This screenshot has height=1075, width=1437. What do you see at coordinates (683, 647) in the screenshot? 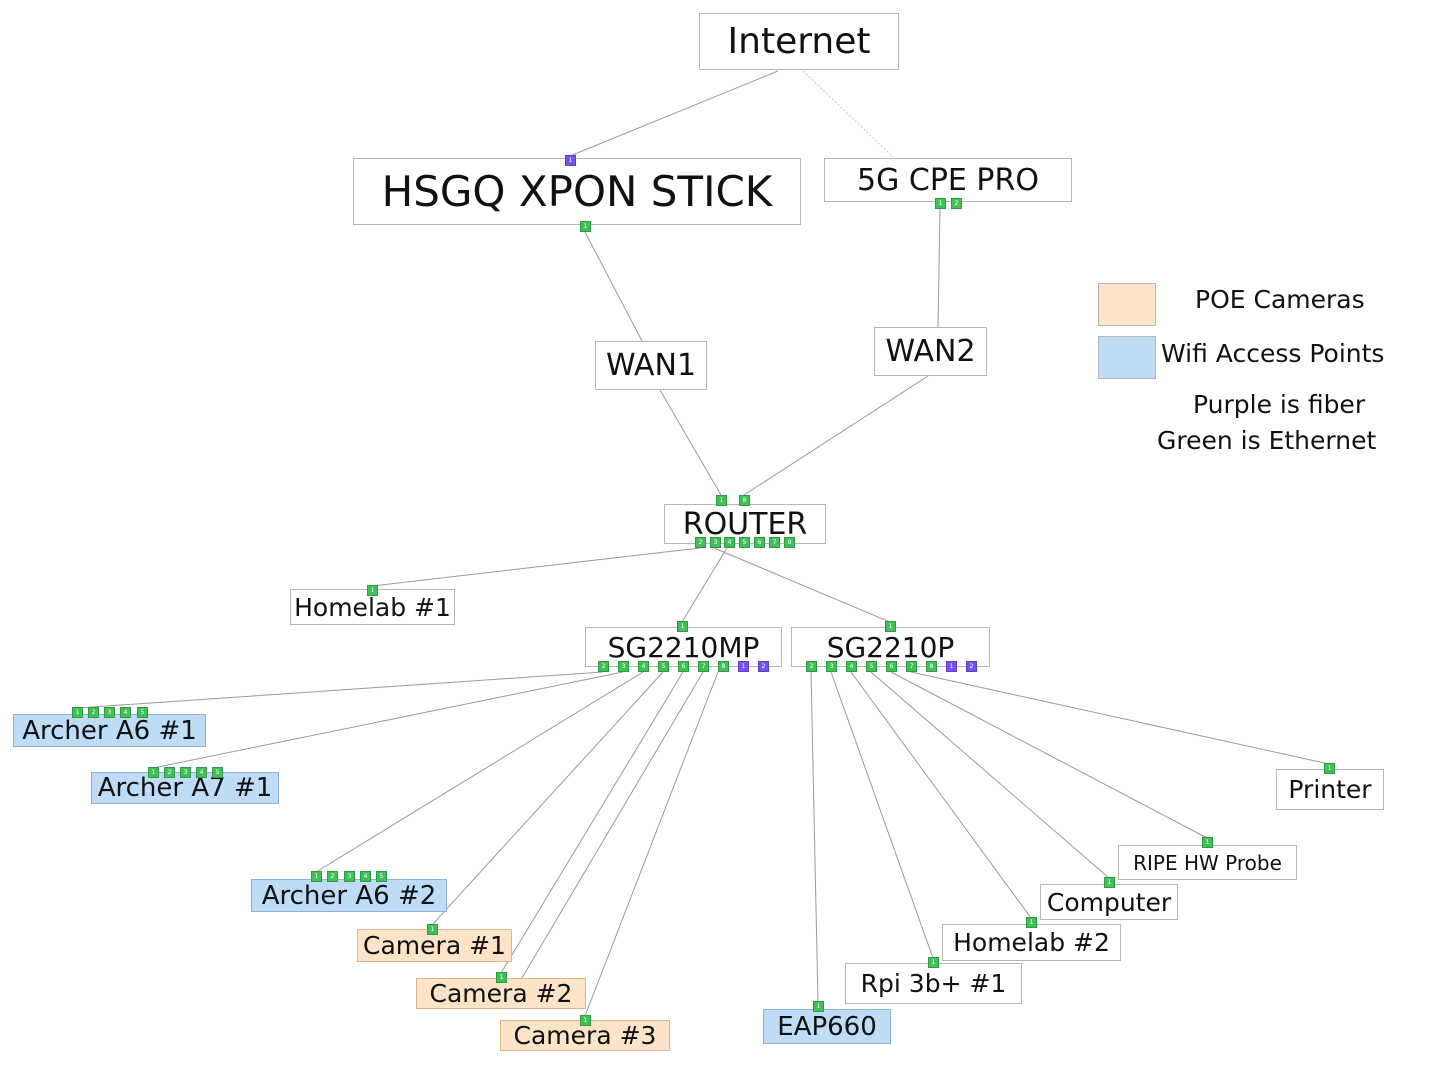
I see `node-label: SG2210MP` at bounding box center [683, 647].